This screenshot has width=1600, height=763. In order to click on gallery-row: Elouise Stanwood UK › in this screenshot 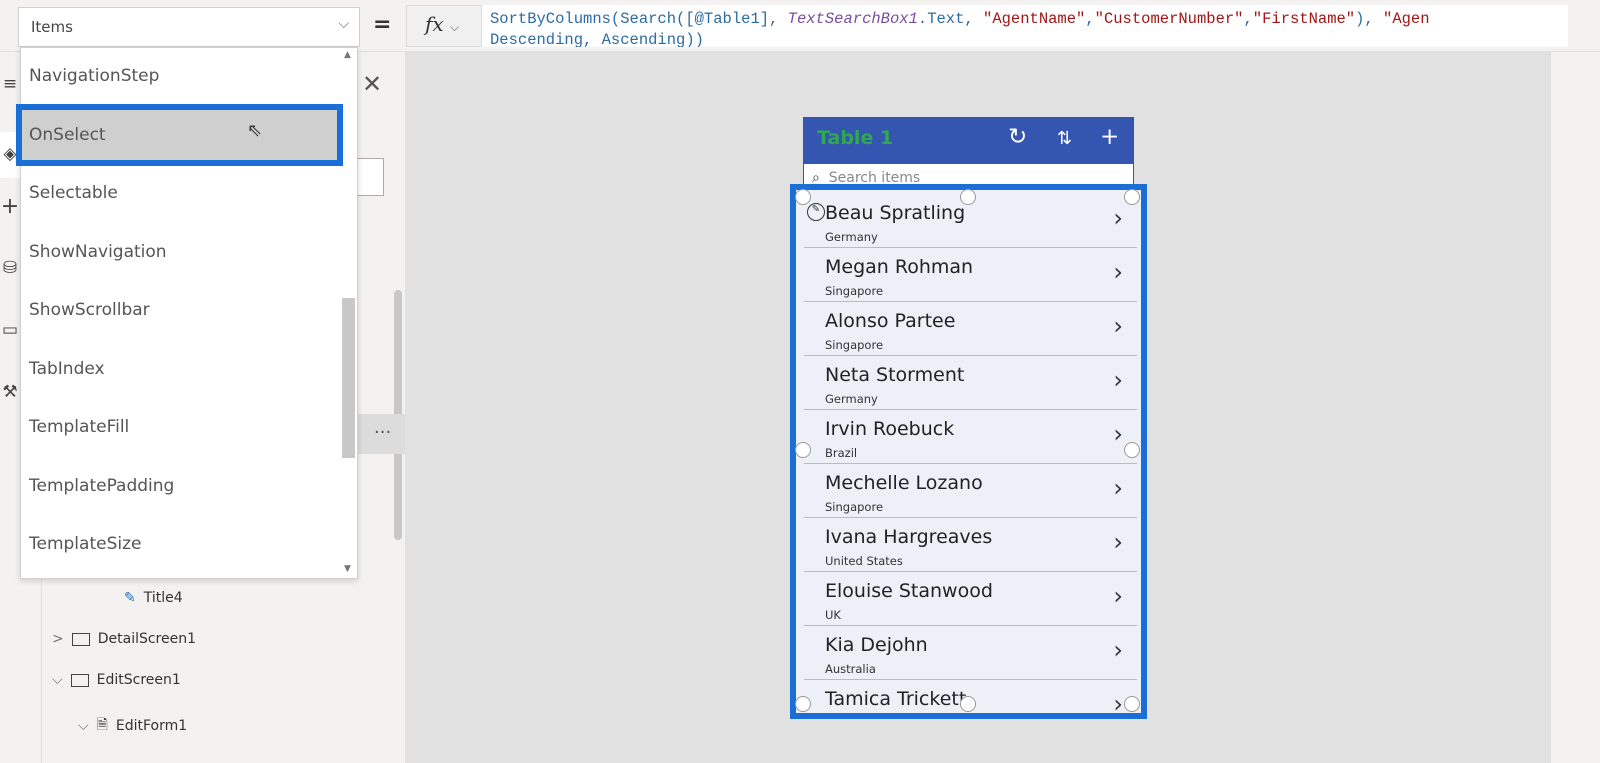, I will do `click(970, 599)`.